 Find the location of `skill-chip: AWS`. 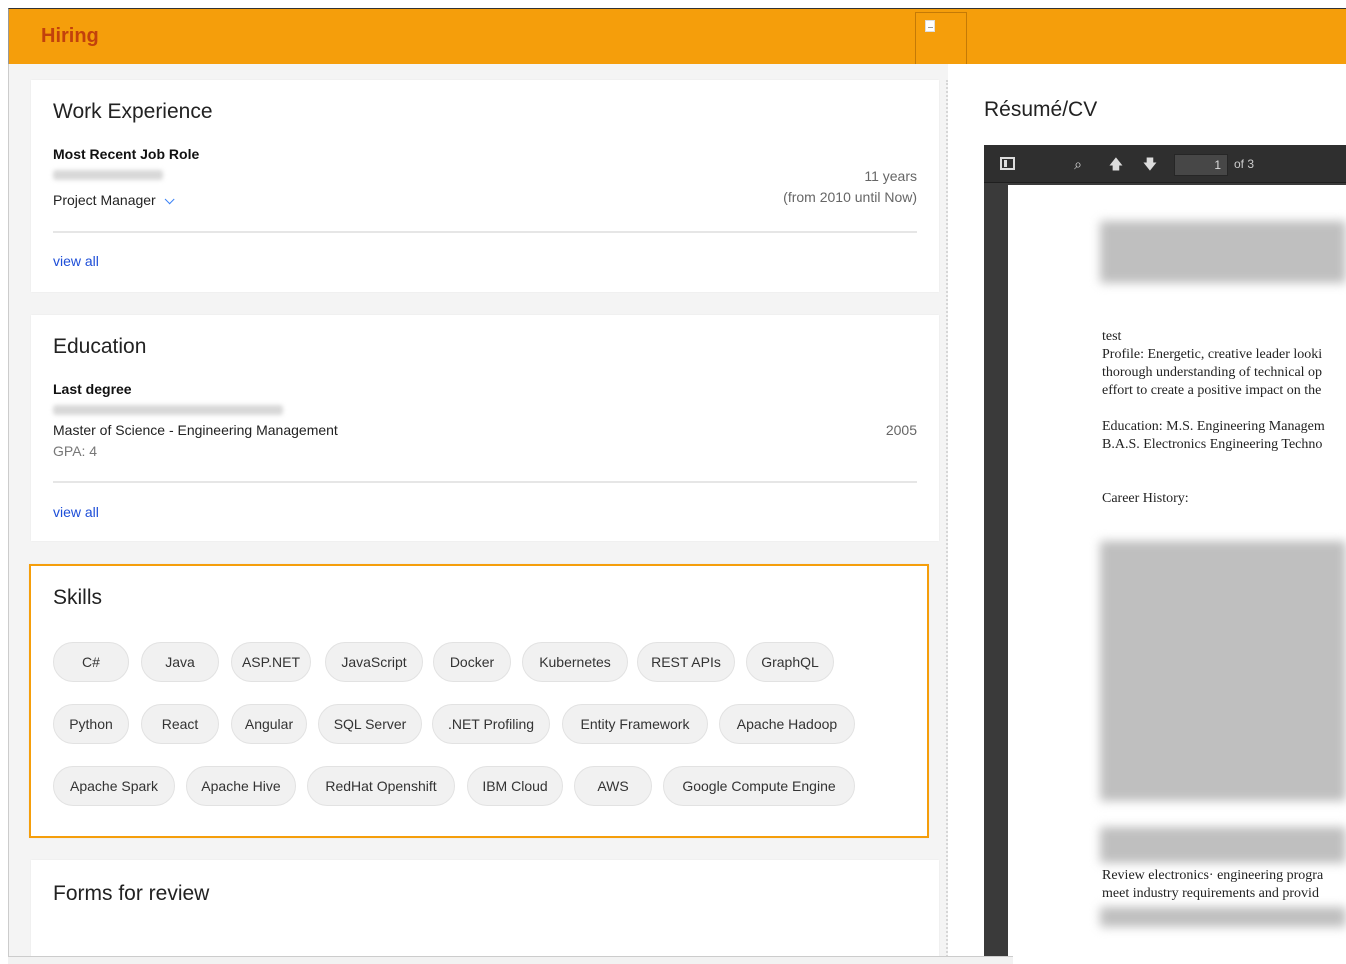

skill-chip: AWS is located at coordinates (613, 786).